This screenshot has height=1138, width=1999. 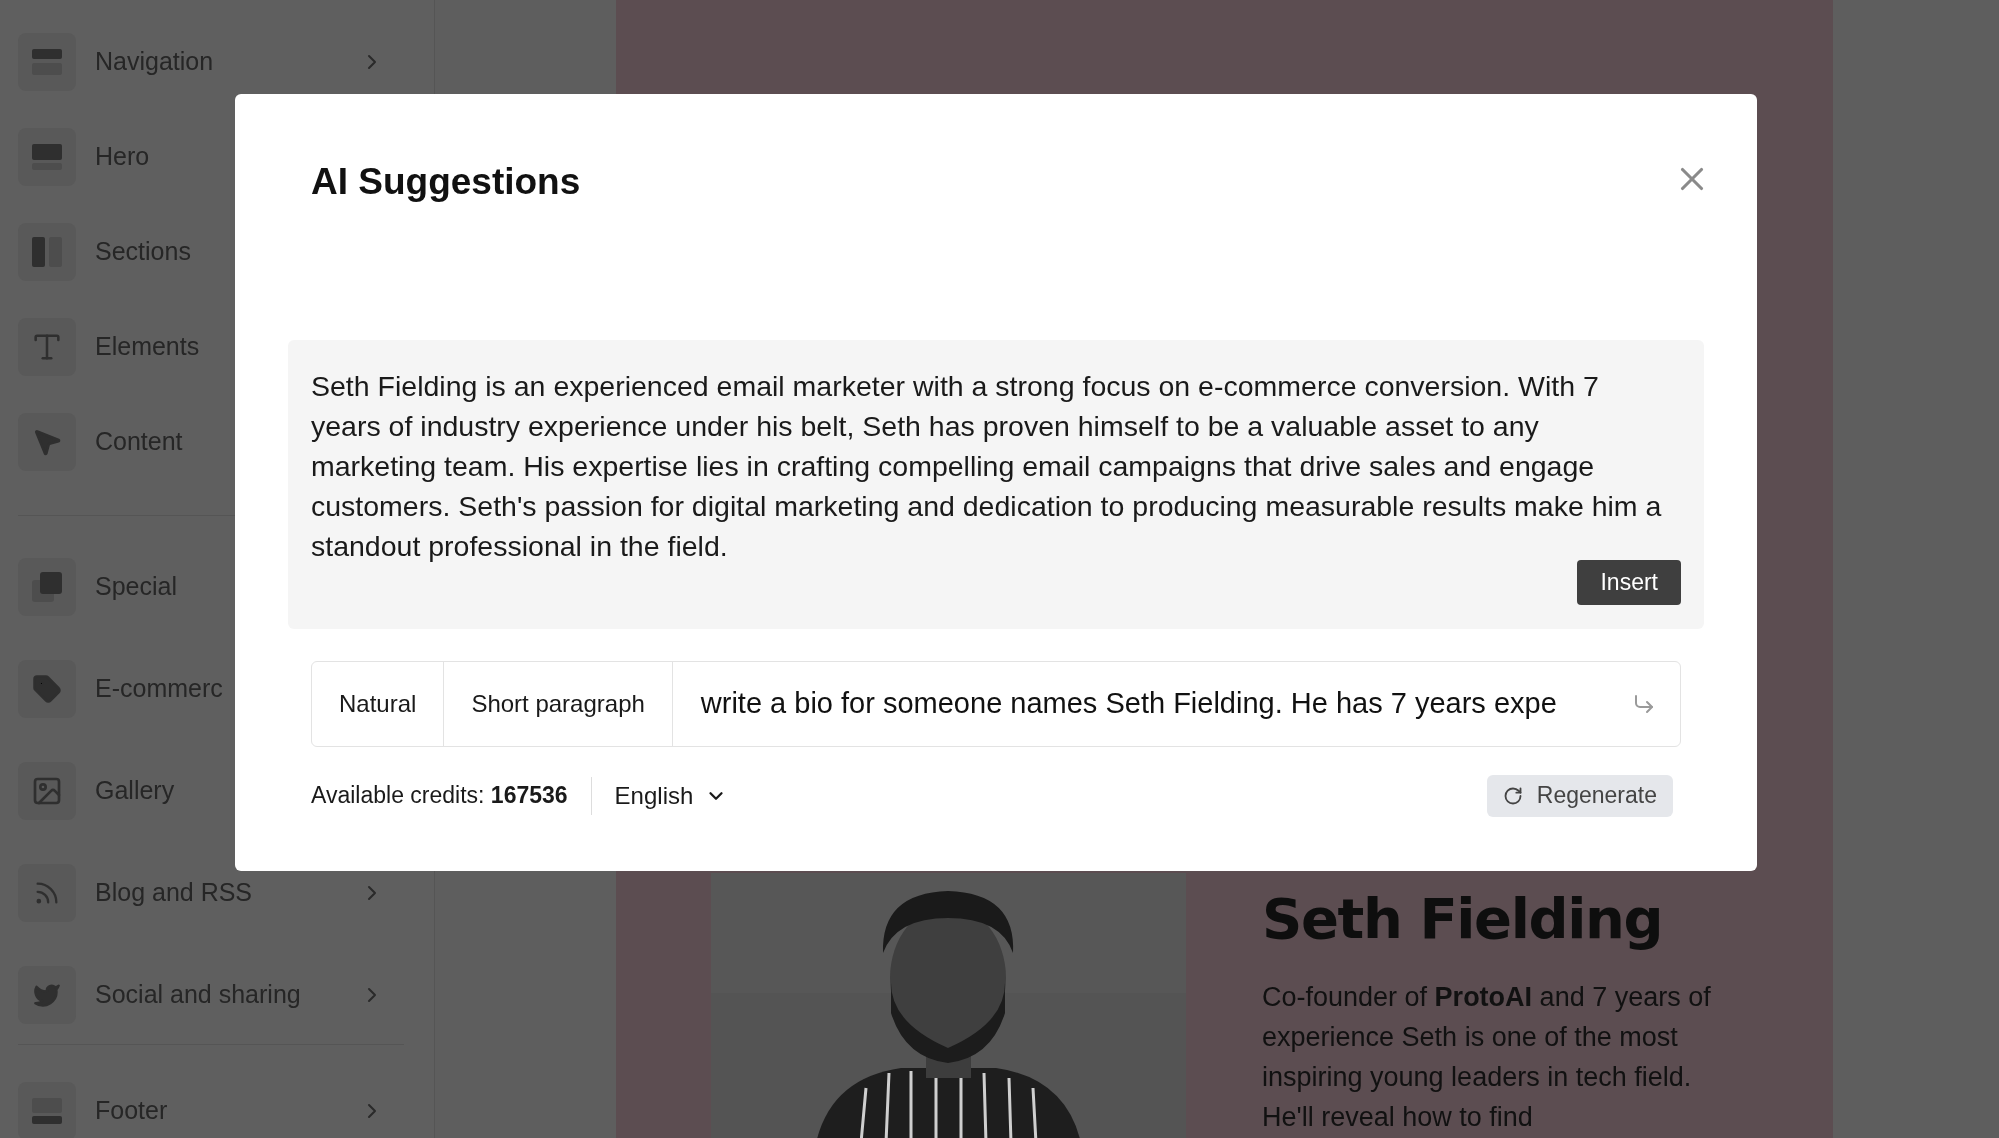 What do you see at coordinates (47, 157) in the screenshot?
I see `layout-hero-icon` at bounding box center [47, 157].